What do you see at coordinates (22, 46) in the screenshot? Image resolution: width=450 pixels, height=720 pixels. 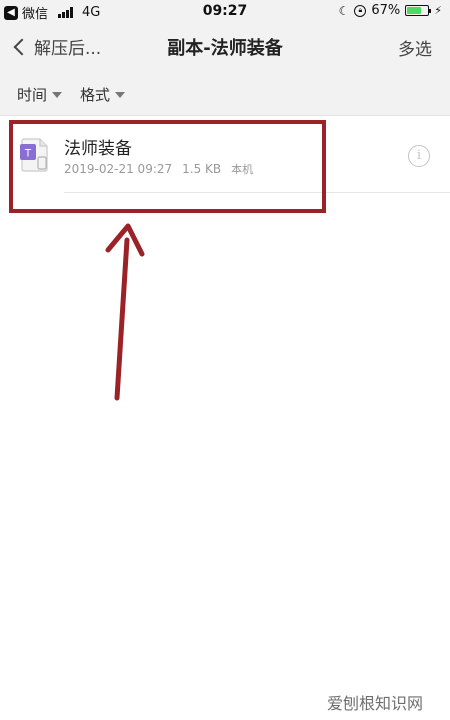 I see `chevron-left-icon` at bounding box center [22, 46].